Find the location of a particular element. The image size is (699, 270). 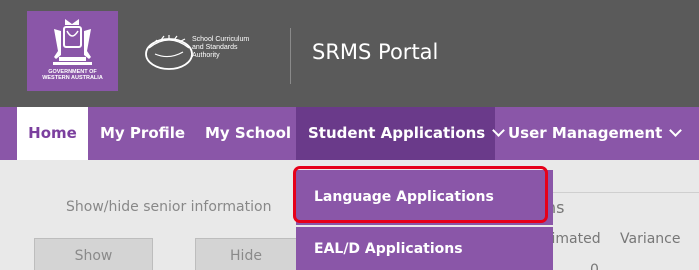

nav-my-school: My School is located at coordinates (248, 133).